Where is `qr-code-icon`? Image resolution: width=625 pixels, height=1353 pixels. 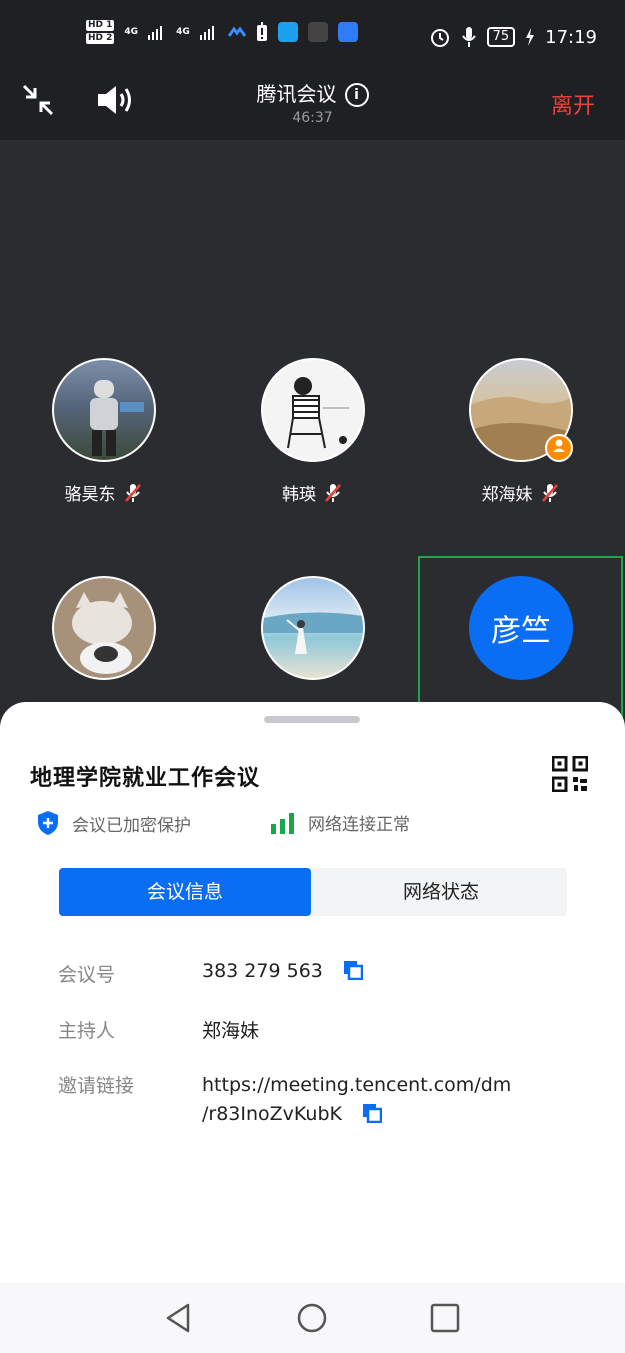 qr-code-icon is located at coordinates (570, 774).